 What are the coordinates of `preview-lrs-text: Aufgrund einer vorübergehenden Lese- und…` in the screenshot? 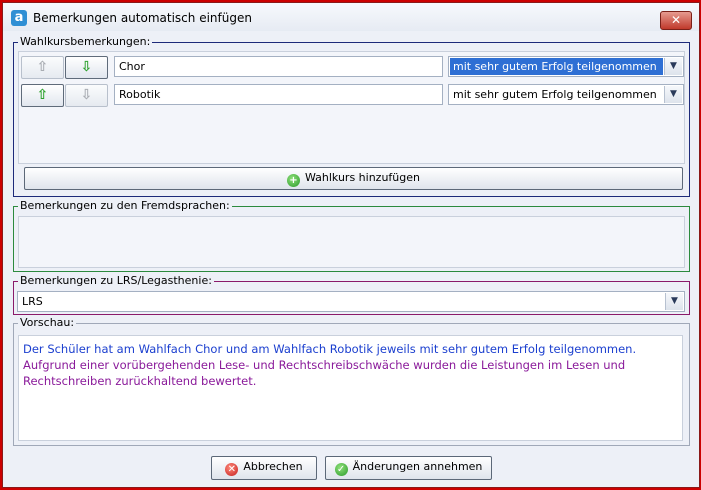 It's located at (324, 373).